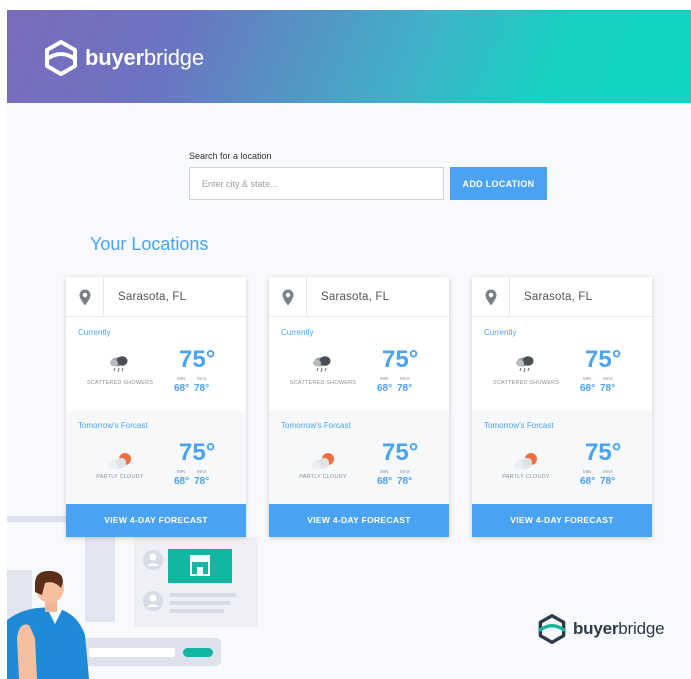 The image size is (691, 679). What do you see at coordinates (552, 629) in the screenshot?
I see `buyerbridge-logo-icon` at bounding box center [552, 629].